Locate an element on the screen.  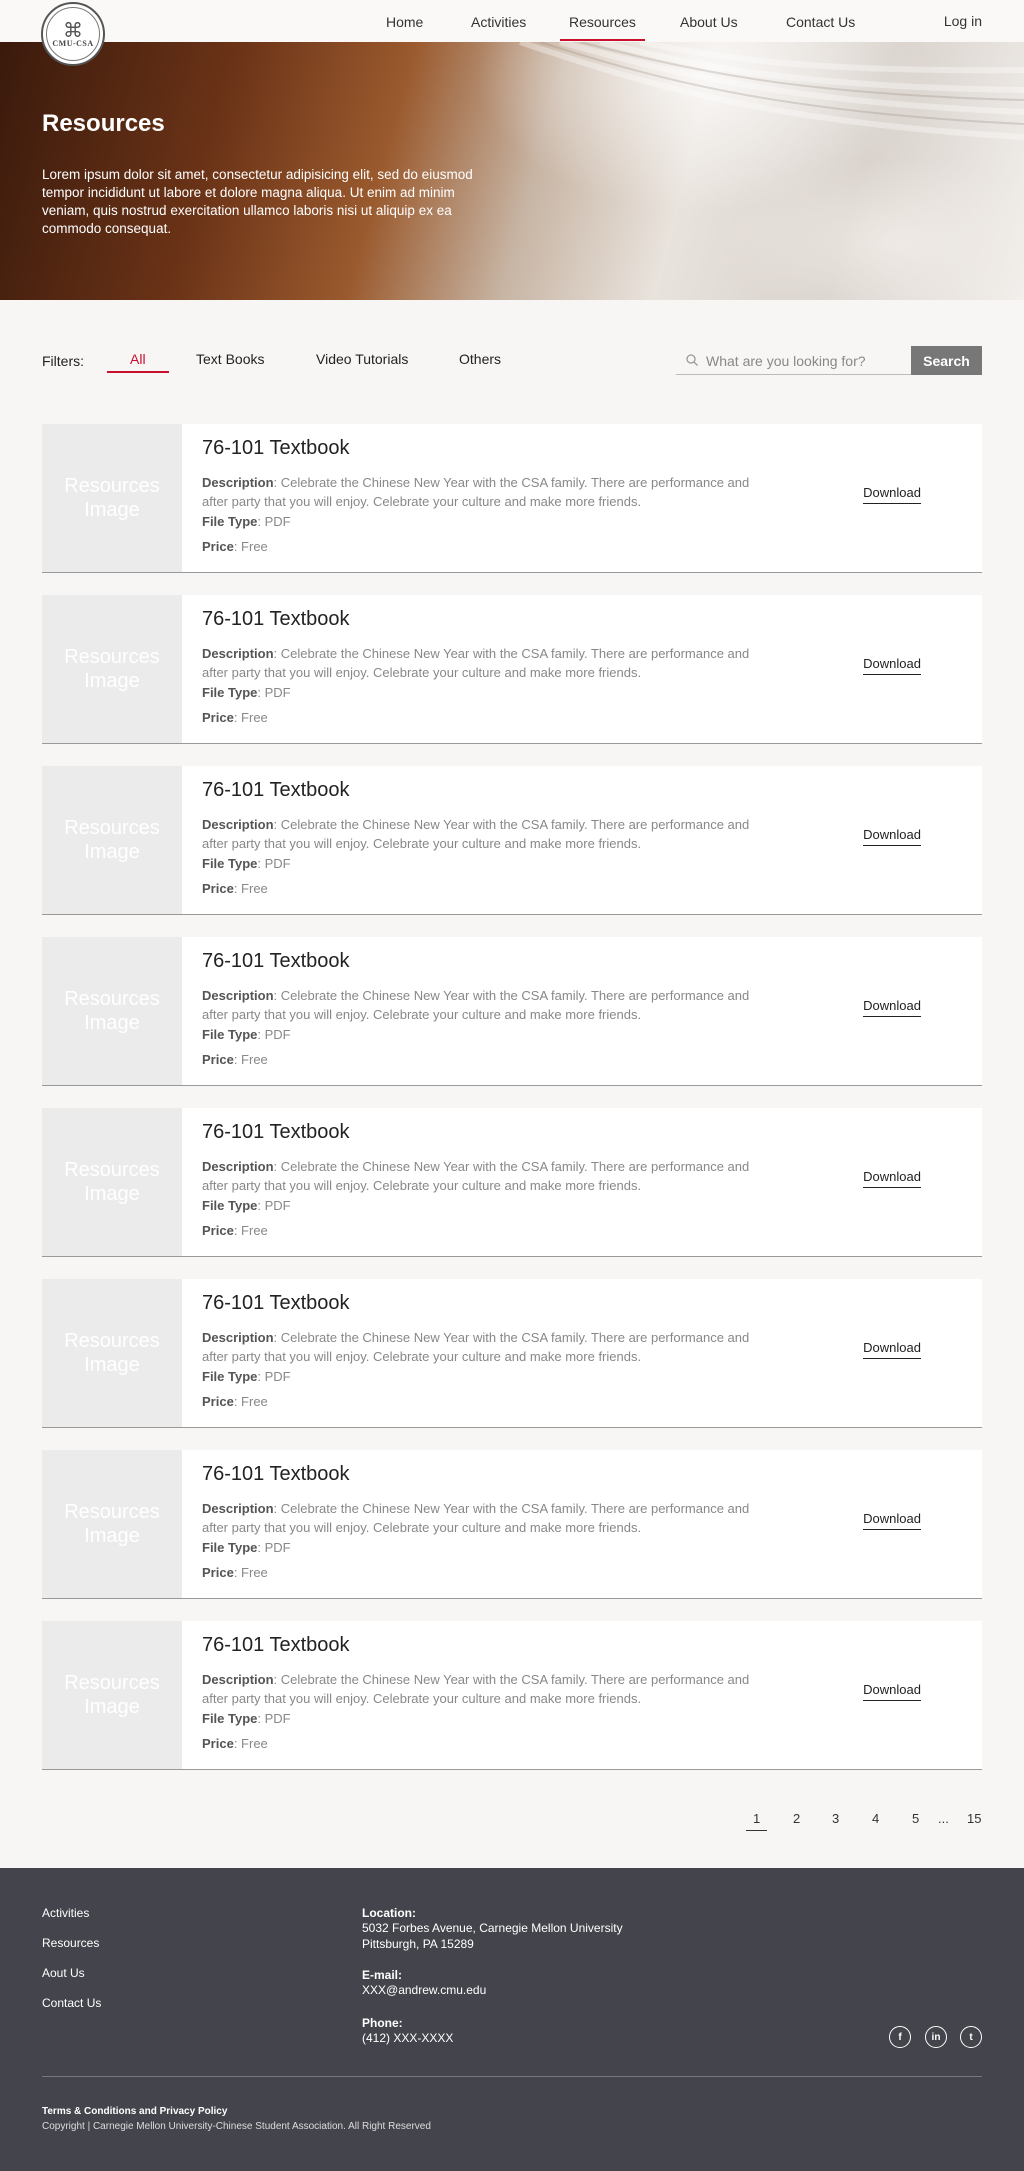
resource-image-placeholder: Resources Image is located at coordinates (112, 1524).